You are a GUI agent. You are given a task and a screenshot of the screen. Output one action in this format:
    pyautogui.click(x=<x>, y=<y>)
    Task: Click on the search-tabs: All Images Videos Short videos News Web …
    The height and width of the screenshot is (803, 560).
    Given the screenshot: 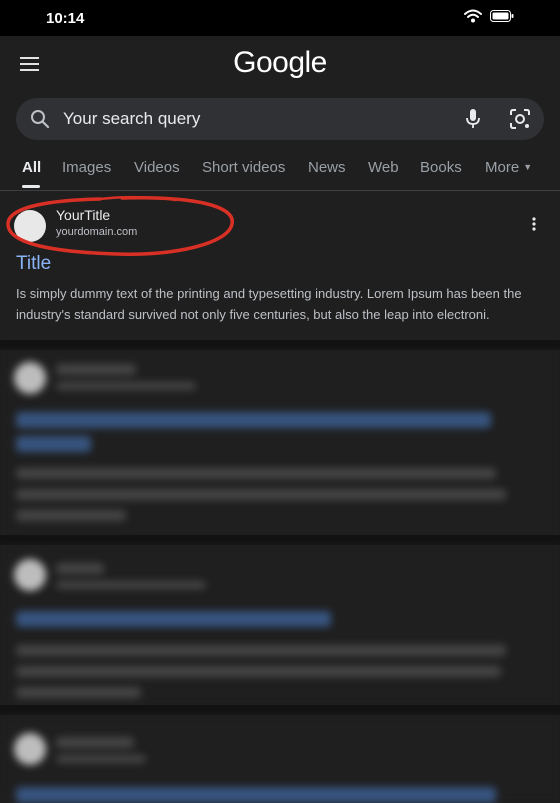 What is the action you would take?
    pyautogui.click(x=280, y=170)
    